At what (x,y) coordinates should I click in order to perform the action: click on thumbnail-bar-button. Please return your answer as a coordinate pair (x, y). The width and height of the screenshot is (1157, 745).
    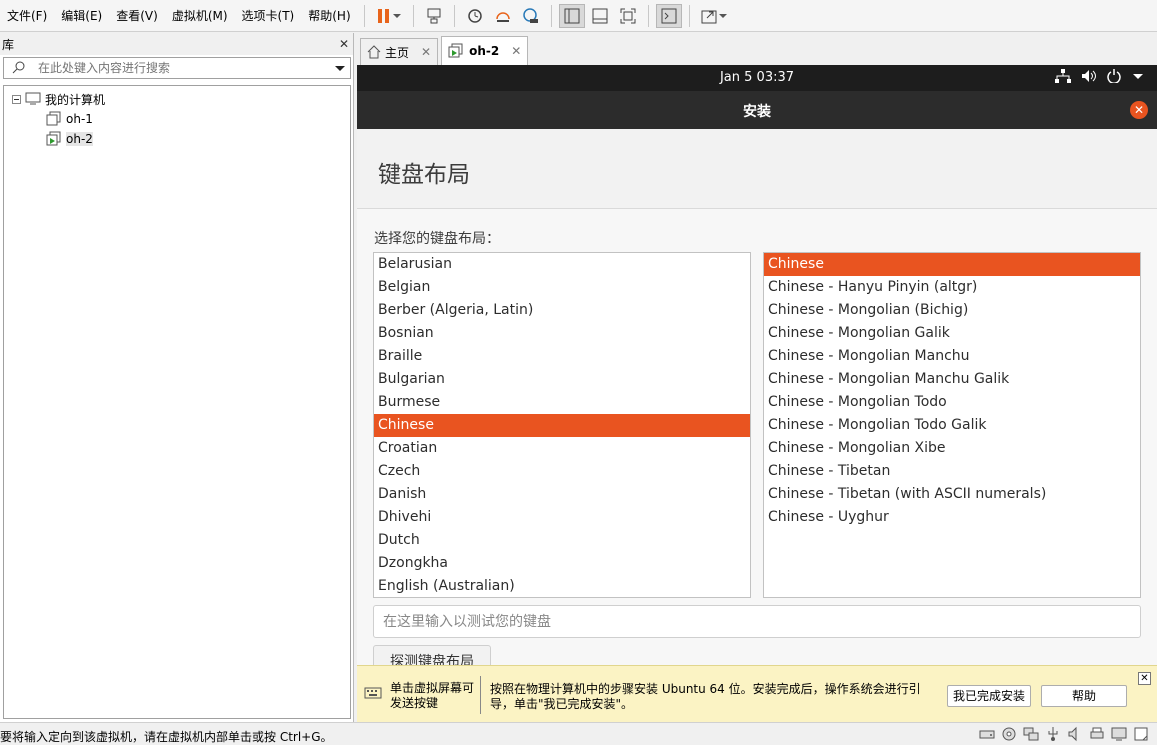
    Looking at the image, I should click on (600, 16).